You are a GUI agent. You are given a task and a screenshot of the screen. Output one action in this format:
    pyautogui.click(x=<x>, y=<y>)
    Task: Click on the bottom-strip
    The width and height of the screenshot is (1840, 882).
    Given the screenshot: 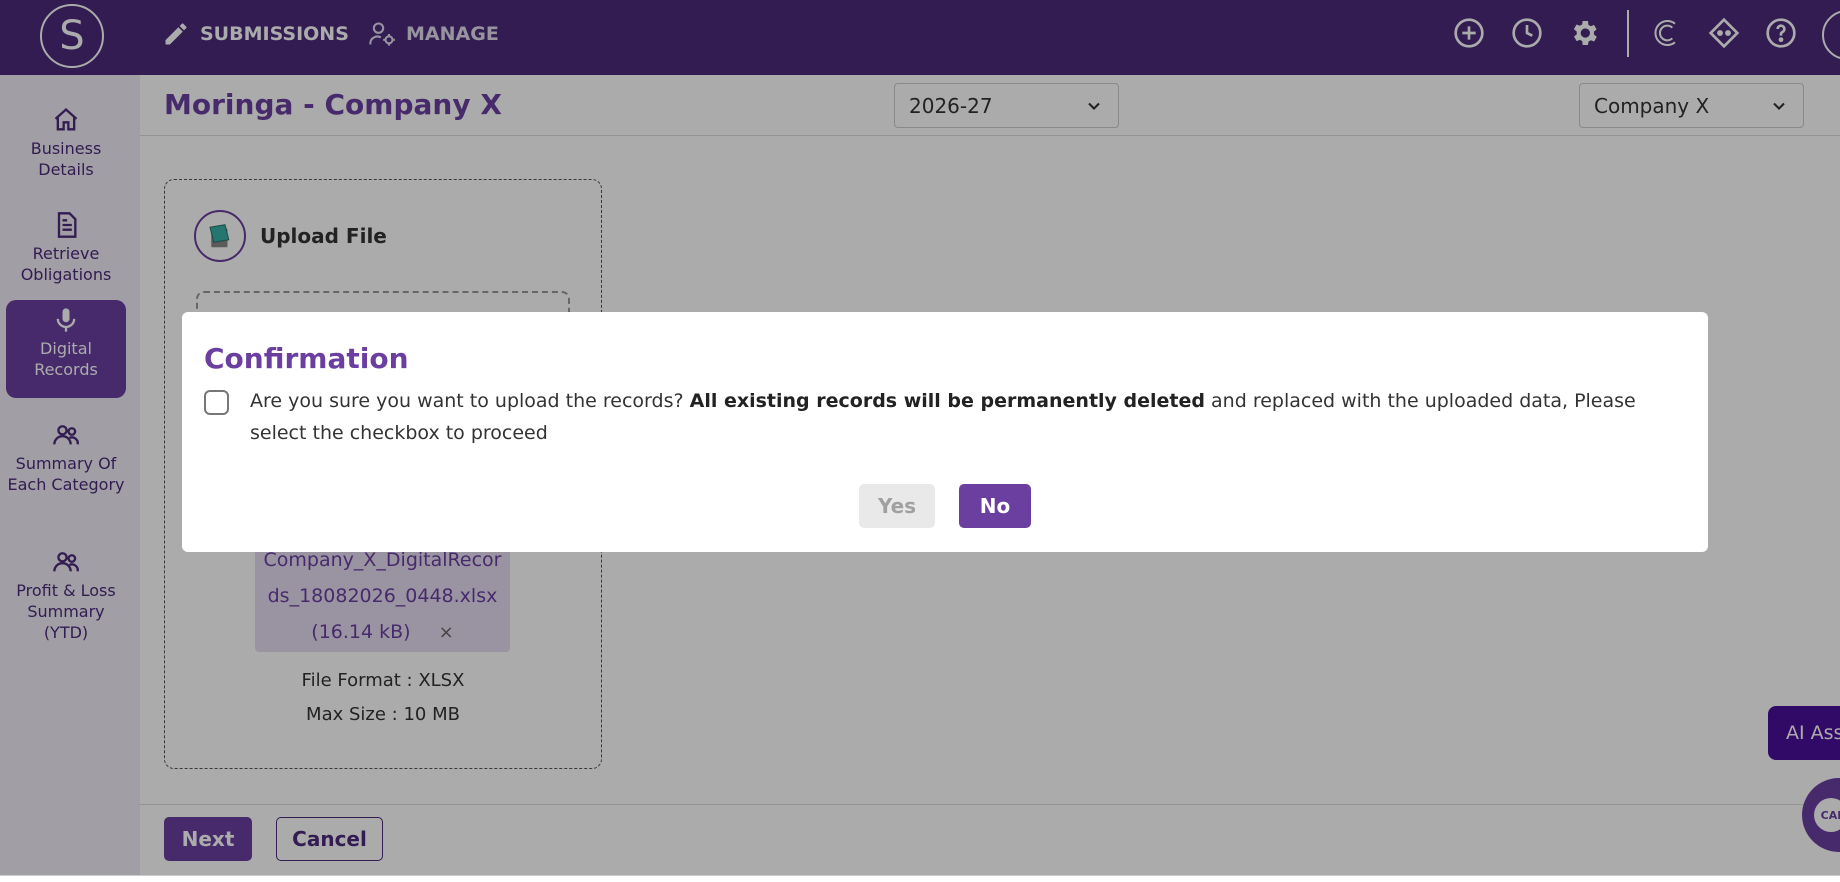 What is the action you would take?
    pyautogui.click(x=920, y=878)
    